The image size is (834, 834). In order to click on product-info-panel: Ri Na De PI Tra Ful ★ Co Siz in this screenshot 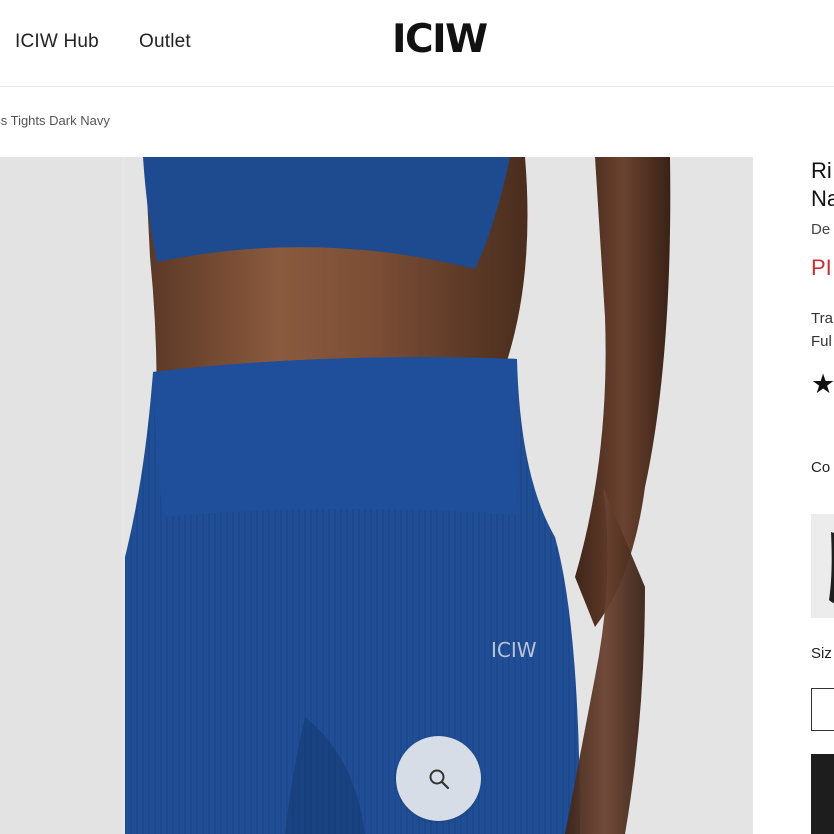, I will do `click(822, 495)`.